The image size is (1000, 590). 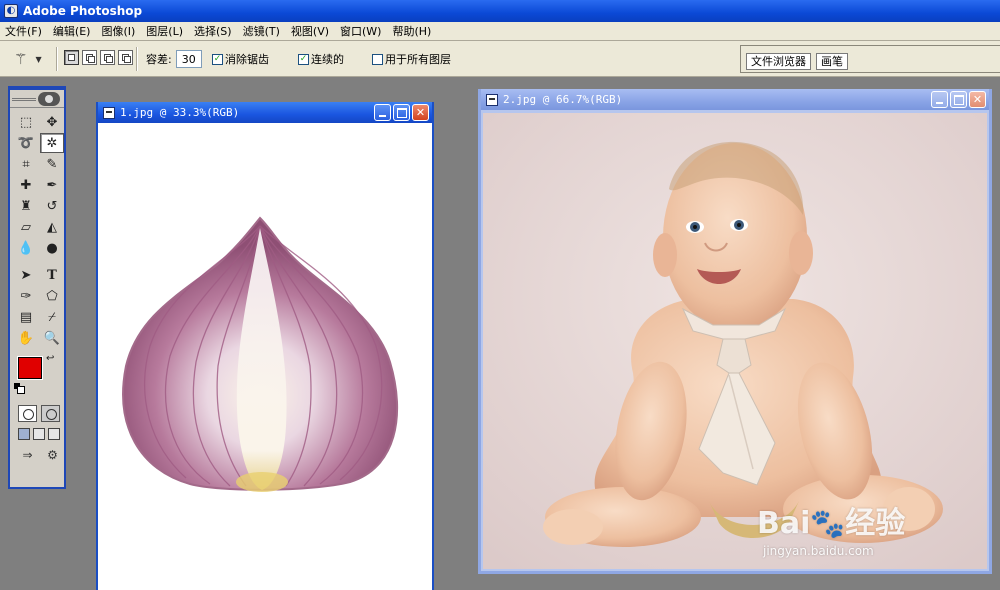 What do you see at coordinates (818, 551) in the screenshot?
I see `watermark-url: jingyan.baidu.com` at bounding box center [818, 551].